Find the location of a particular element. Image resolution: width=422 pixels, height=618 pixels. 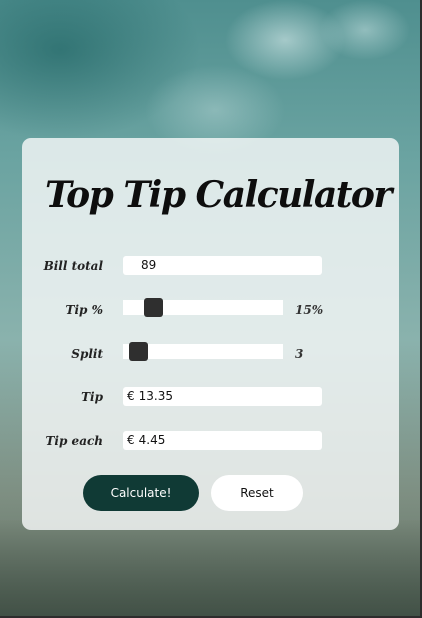

tip-each-label: Tip each is located at coordinates (74, 441).